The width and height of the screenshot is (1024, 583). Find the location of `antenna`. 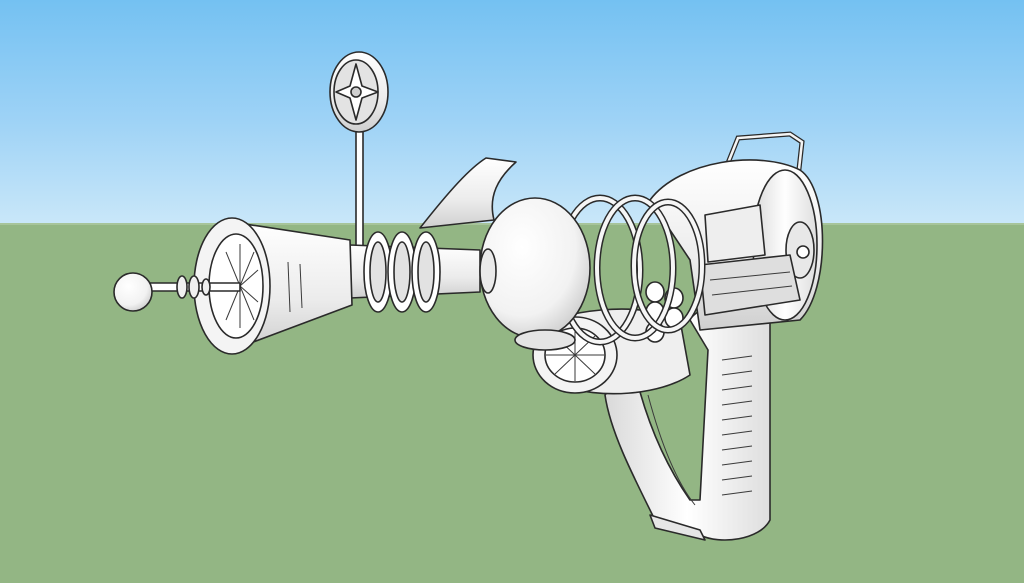

antenna is located at coordinates (359, 149).